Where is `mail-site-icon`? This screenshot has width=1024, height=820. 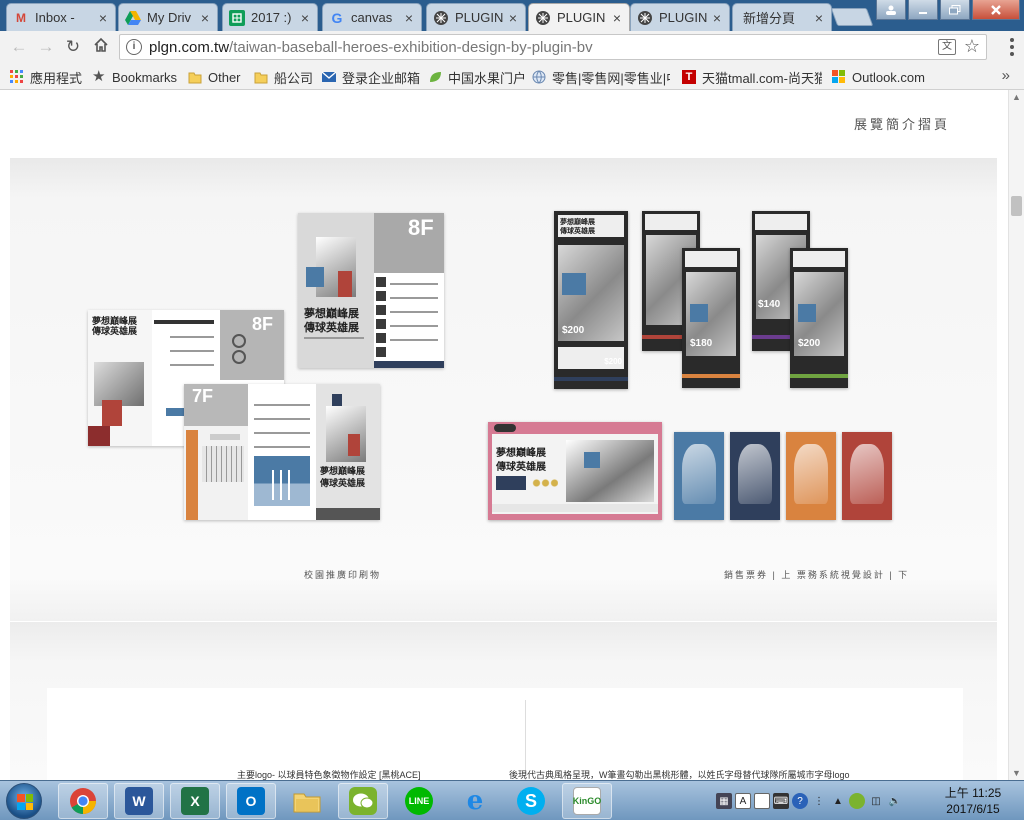
mail-site-icon is located at coordinates (329, 77).